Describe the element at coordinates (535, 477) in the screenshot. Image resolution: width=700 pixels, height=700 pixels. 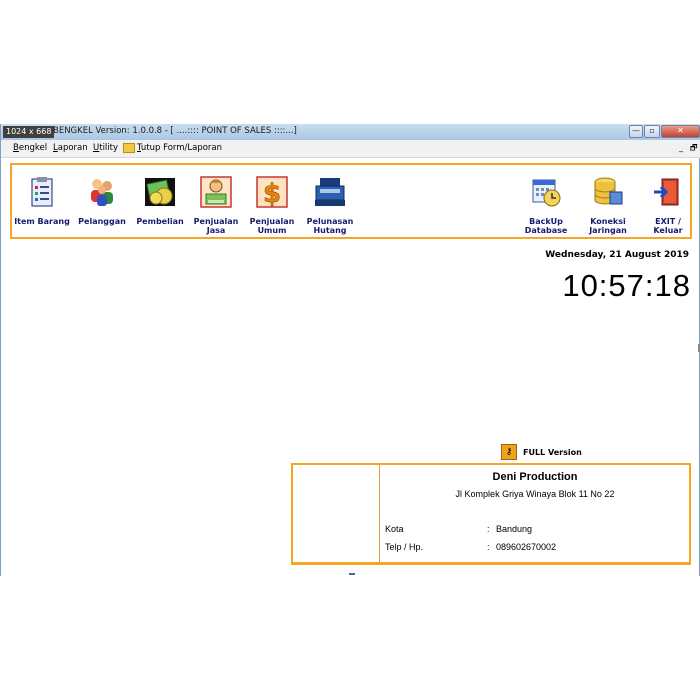
I see `company-name: Deni Production` at that location.